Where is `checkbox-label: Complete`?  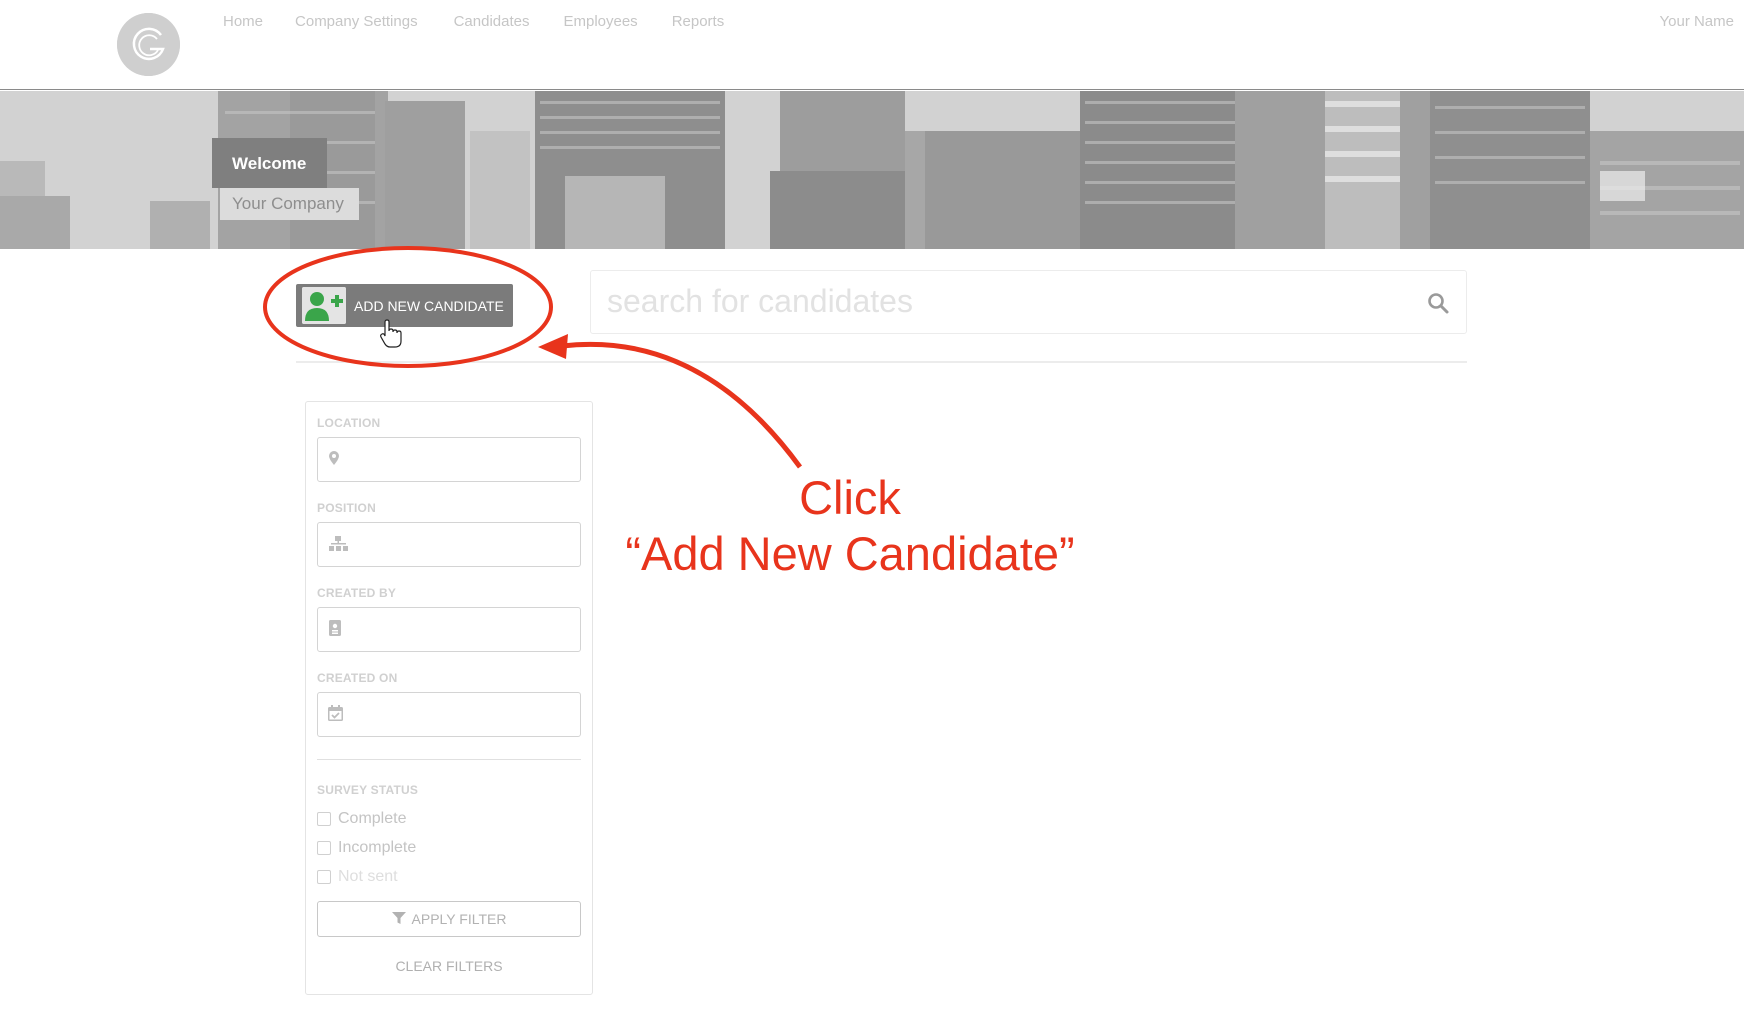 checkbox-label: Complete is located at coordinates (372, 818).